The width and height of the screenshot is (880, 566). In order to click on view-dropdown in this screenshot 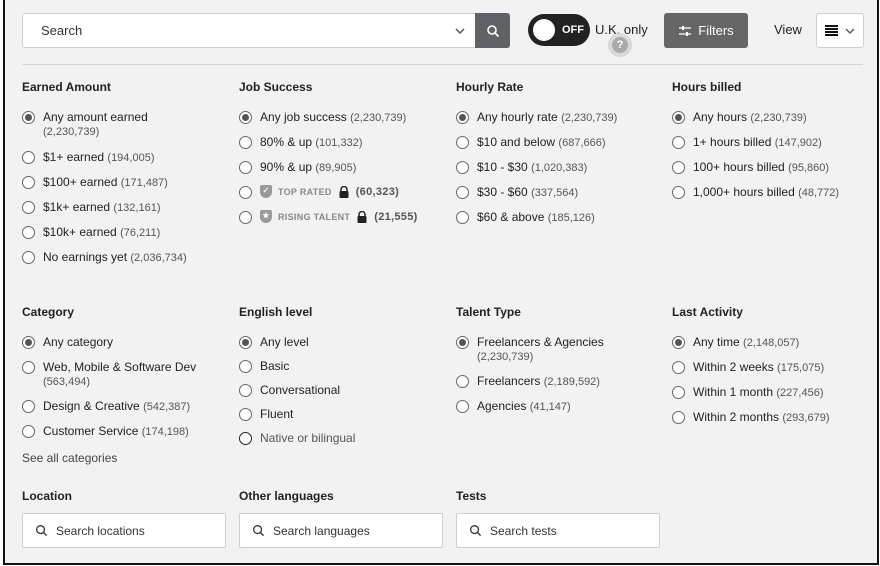, I will do `click(840, 30)`.